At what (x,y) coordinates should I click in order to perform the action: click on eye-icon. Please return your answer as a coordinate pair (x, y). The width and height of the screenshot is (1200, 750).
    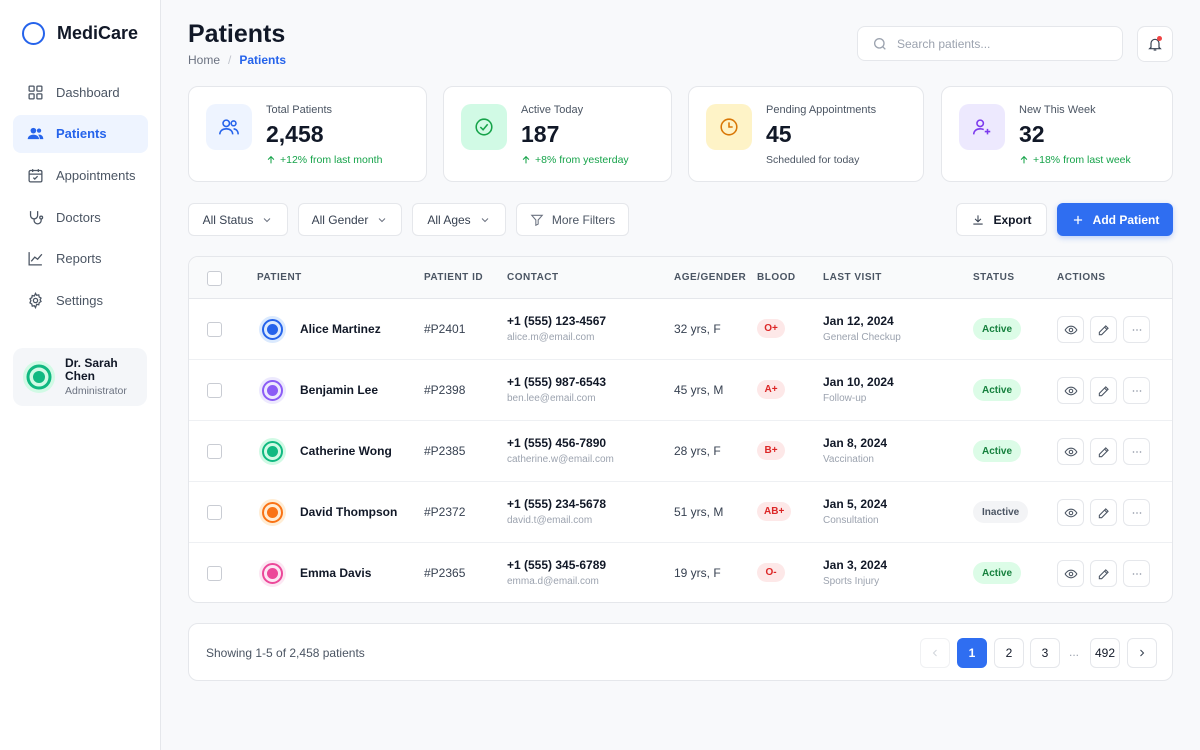
    Looking at the image, I should click on (1070, 451).